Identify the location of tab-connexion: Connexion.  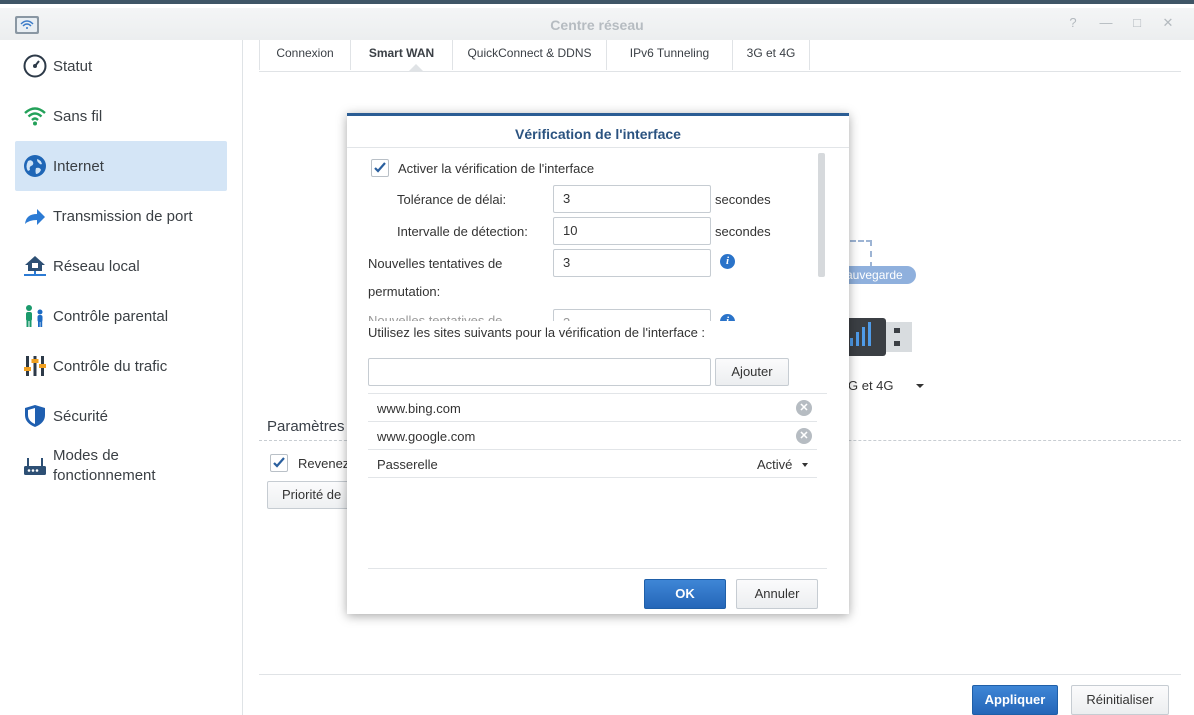
(305, 55).